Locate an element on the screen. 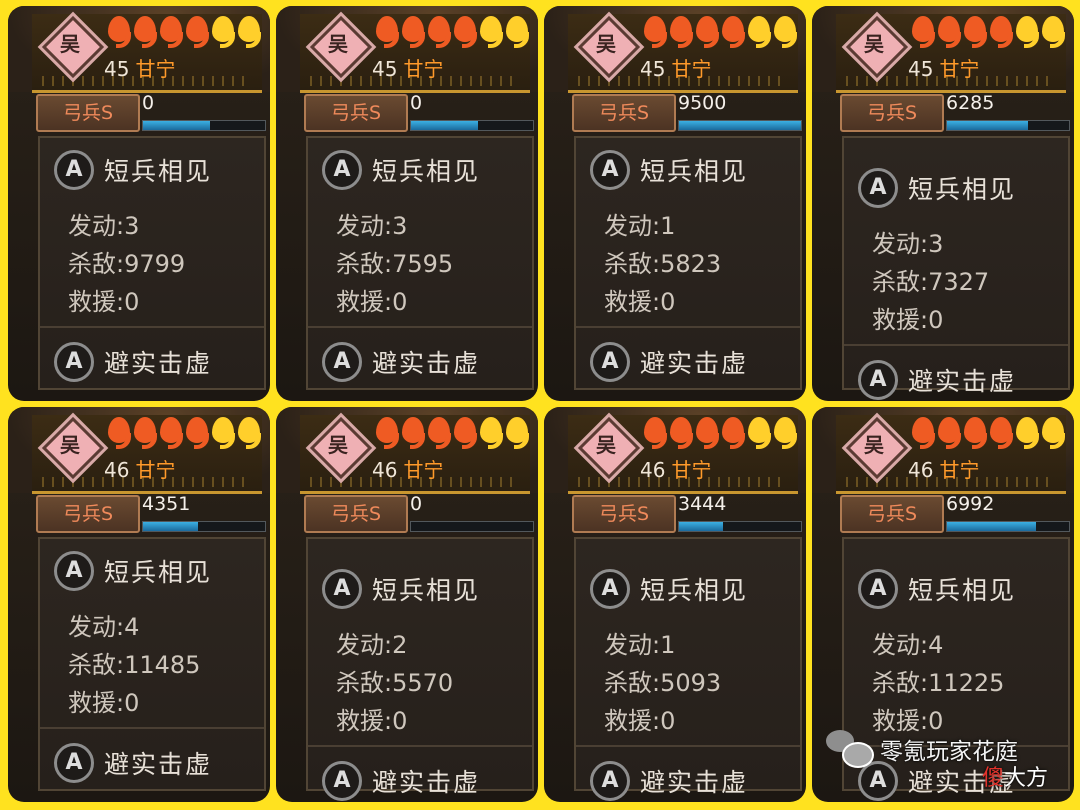 The height and width of the screenshot is (810, 1080). troop-count: 6992 is located at coordinates (970, 504).